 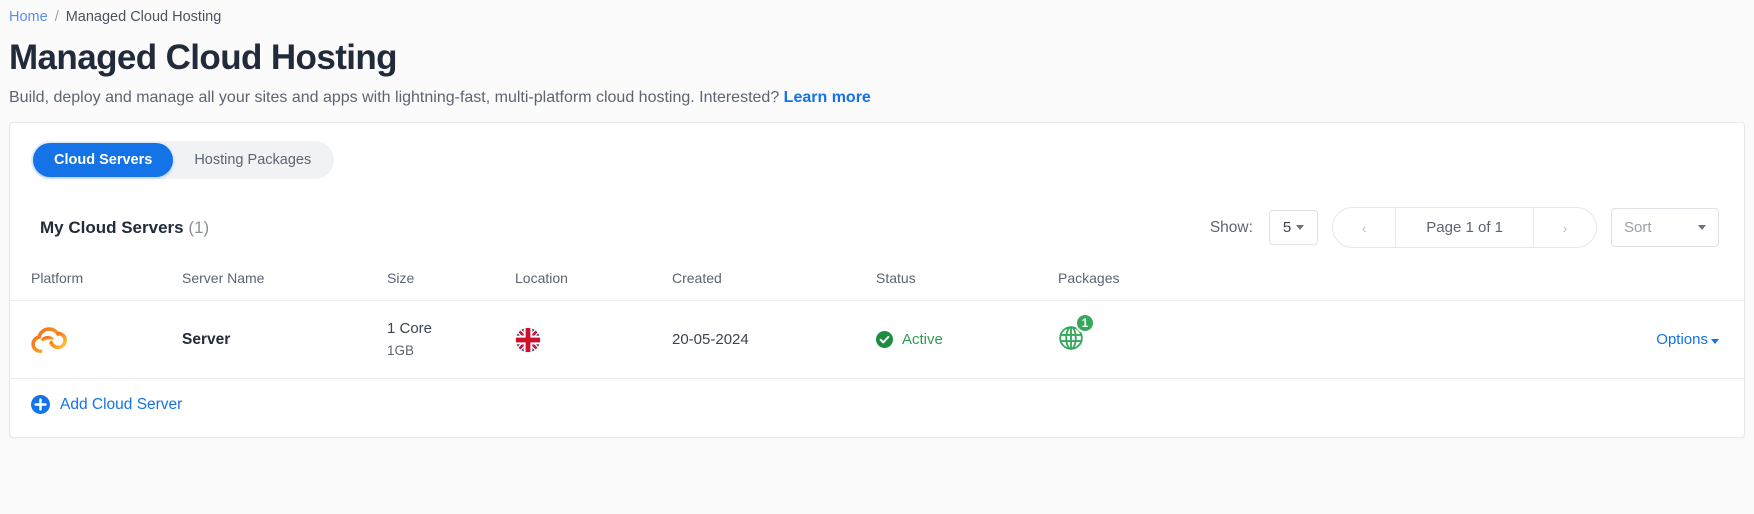 I want to click on sort-select-value: Sort, so click(x=1638, y=227).